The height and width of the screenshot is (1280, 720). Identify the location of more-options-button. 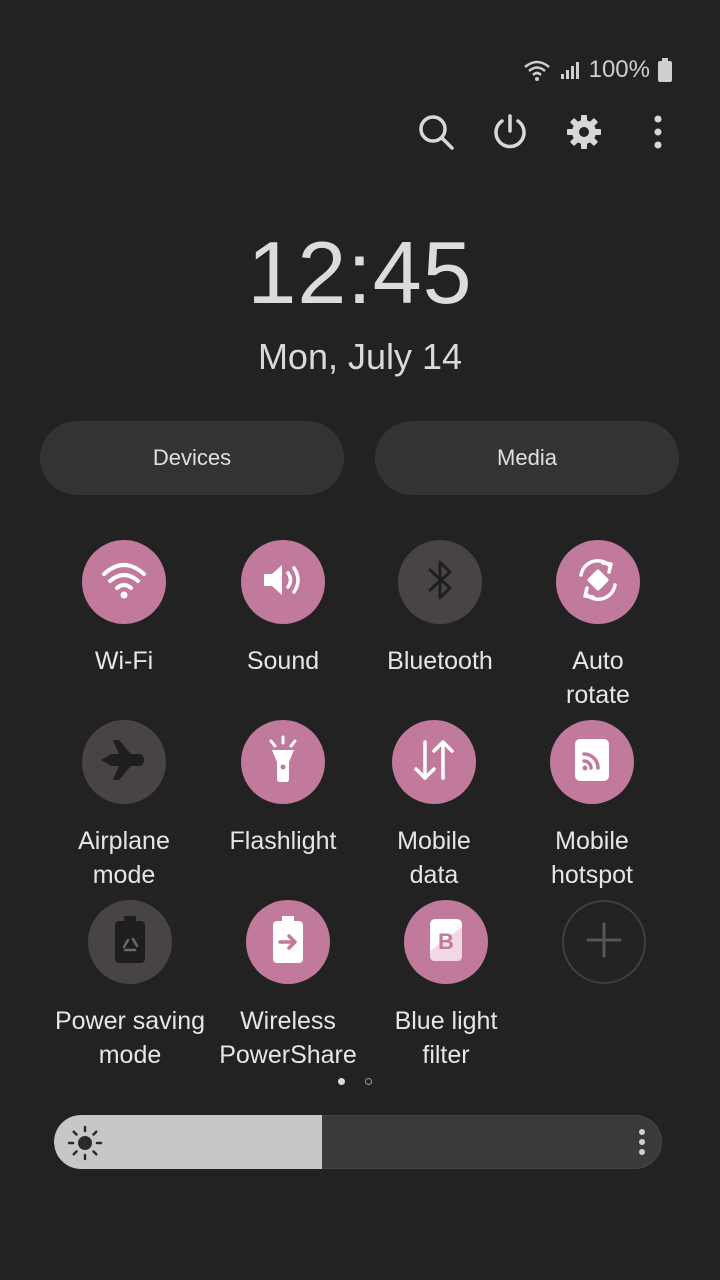
(658, 134).